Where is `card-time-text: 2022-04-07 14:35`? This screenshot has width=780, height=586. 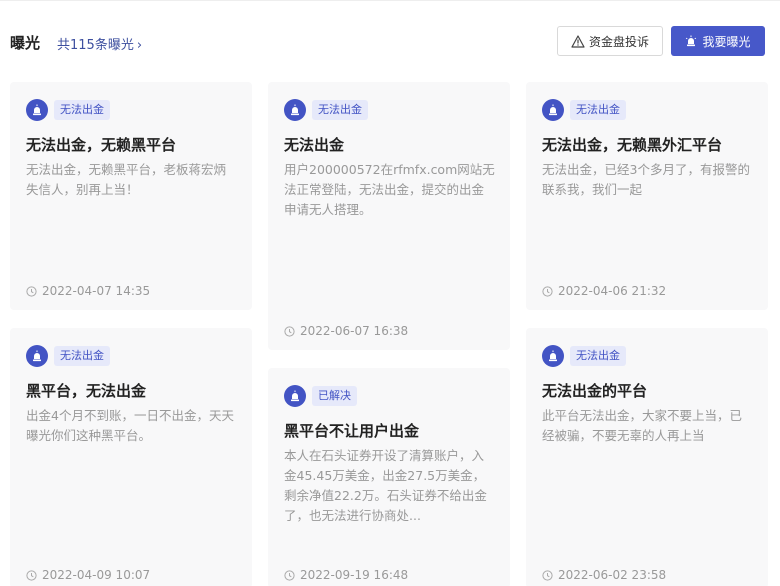 card-time-text: 2022-04-07 14:35 is located at coordinates (96, 291).